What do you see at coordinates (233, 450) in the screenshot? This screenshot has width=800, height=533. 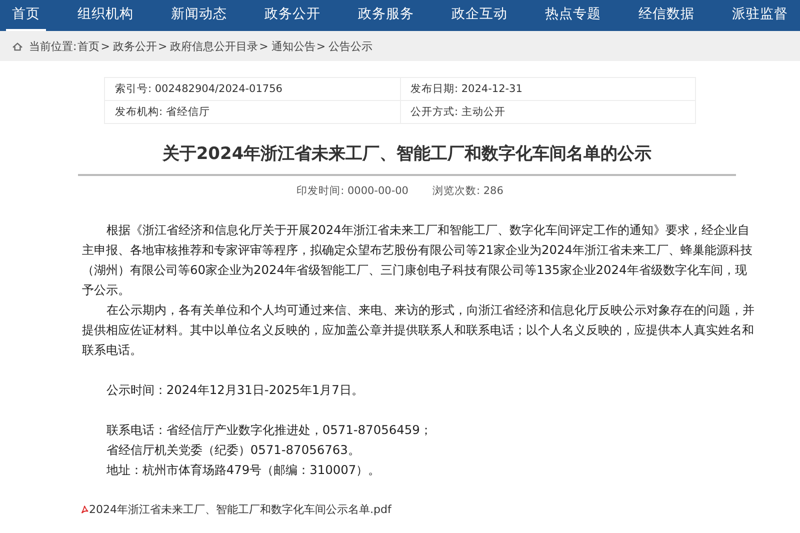 I see `contact-line: 省经信厅机关党委（纪委）0571-87056763。` at bounding box center [233, 450].